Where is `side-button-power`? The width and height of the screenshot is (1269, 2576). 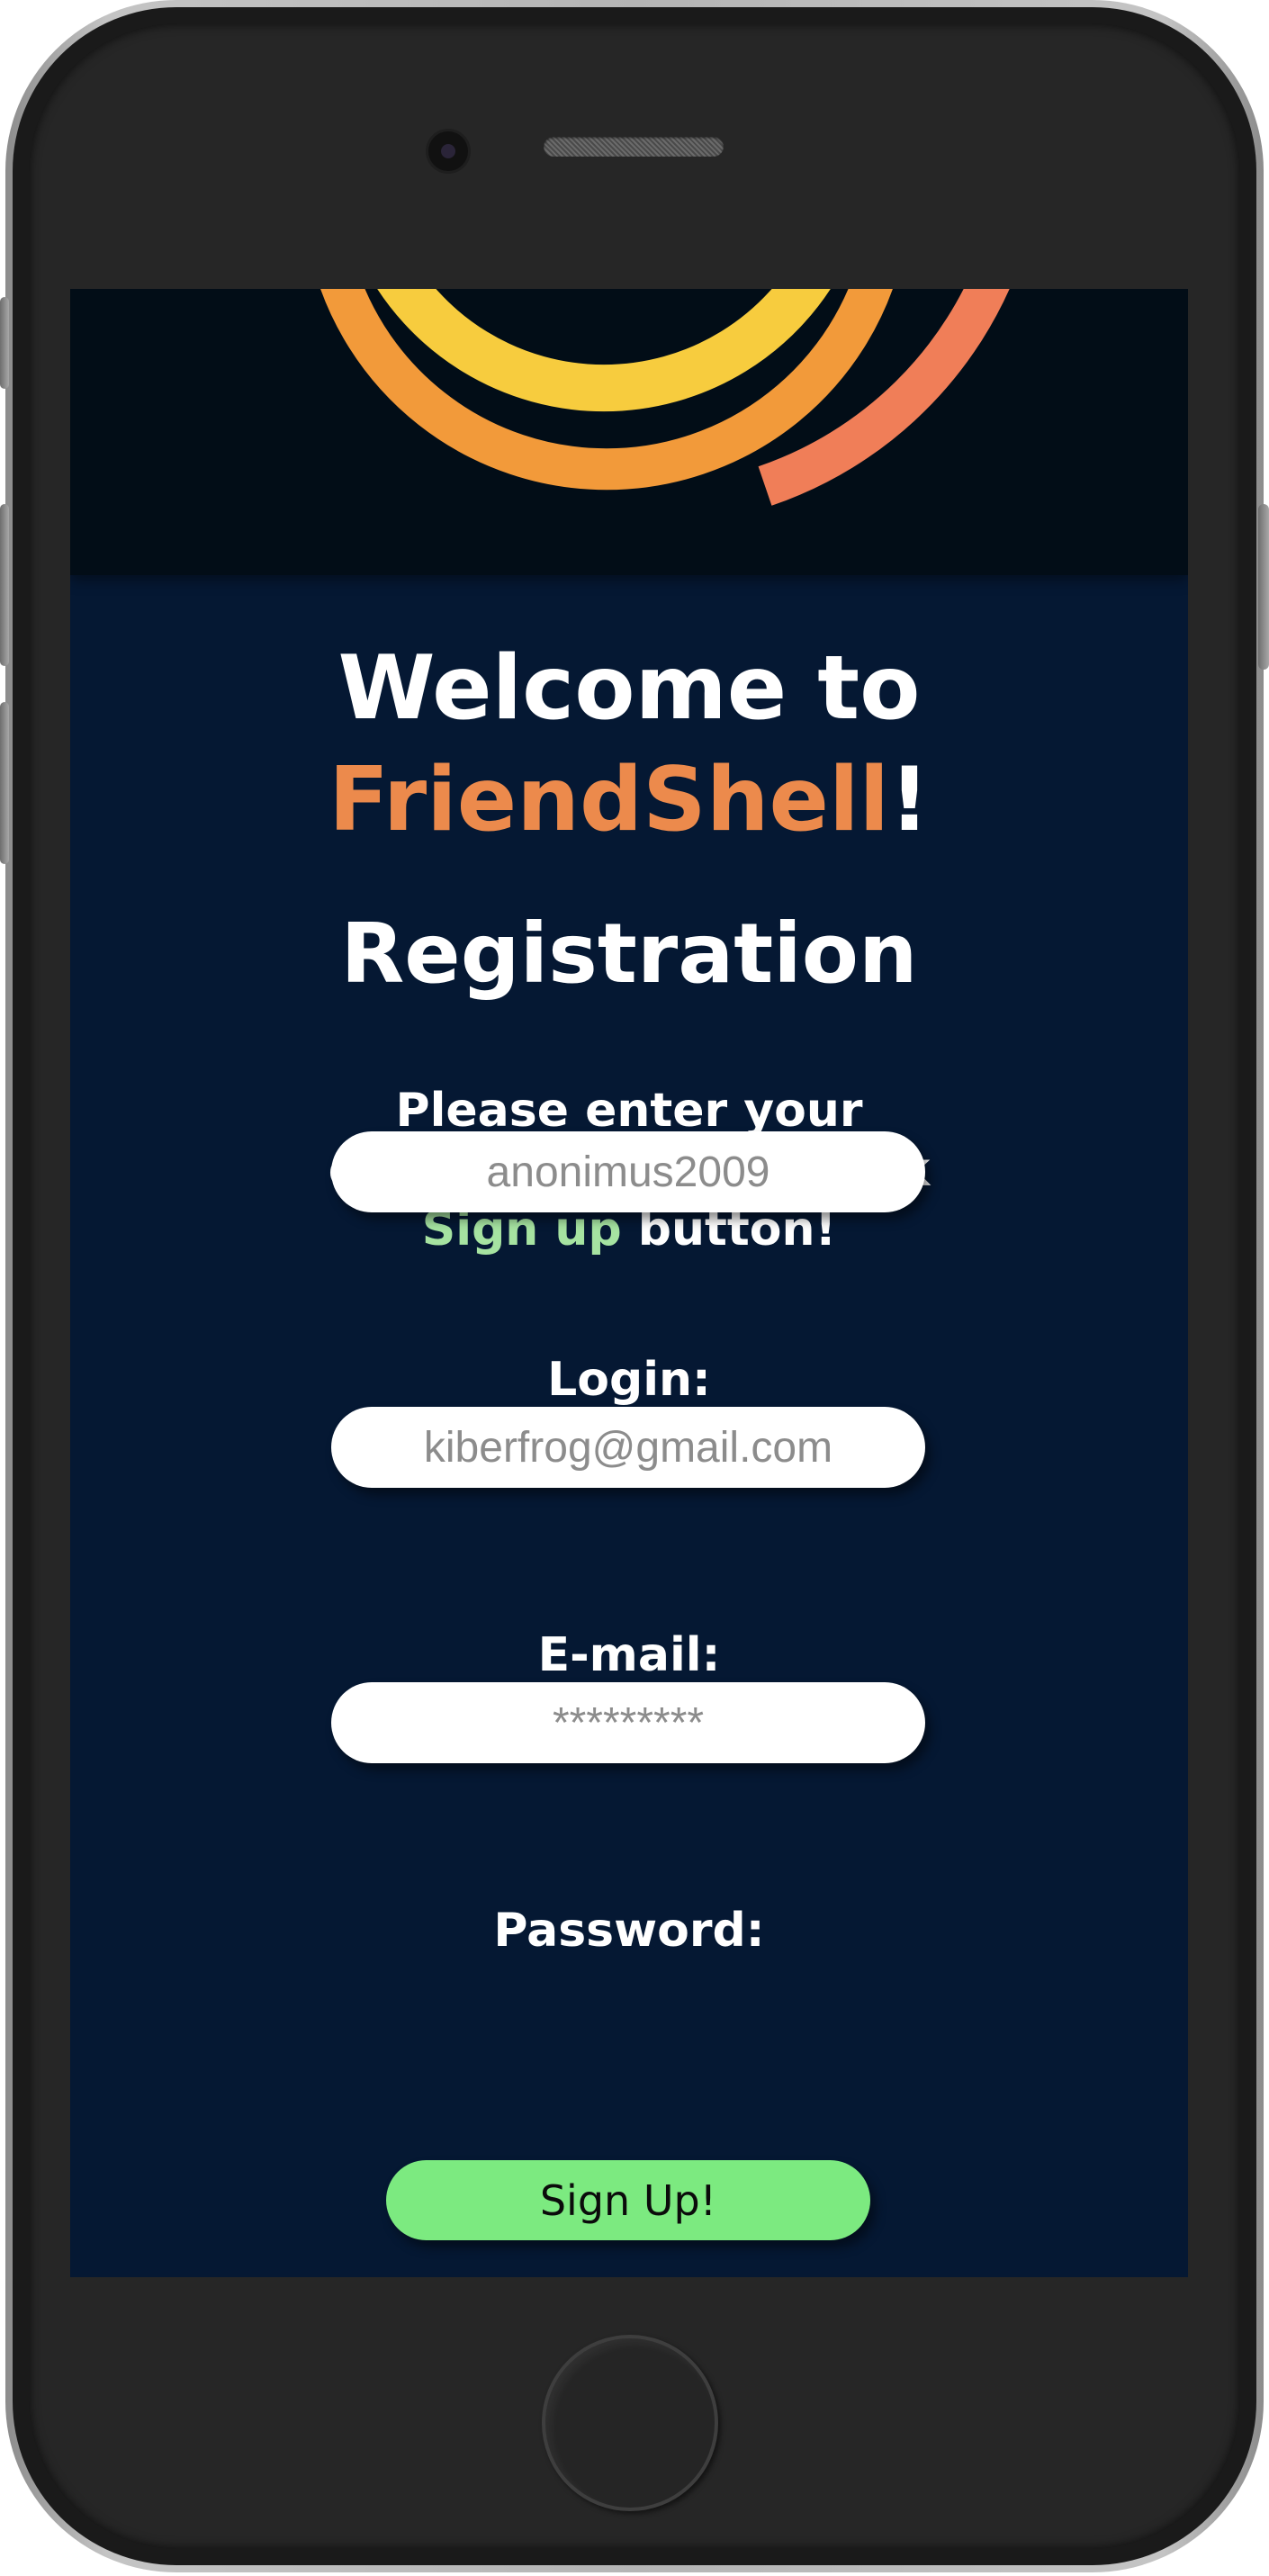
side-button-power is located at coordinates (1263, 587).